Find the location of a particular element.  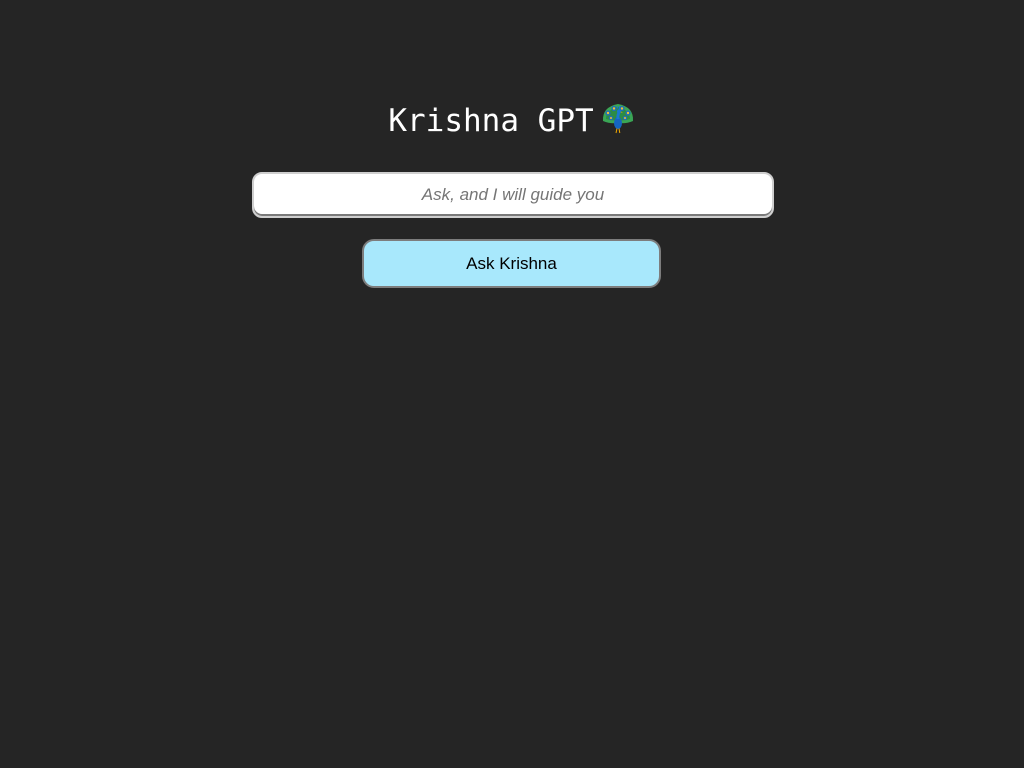

page-title: Krishna GPT is located at coordinates (512, 121).